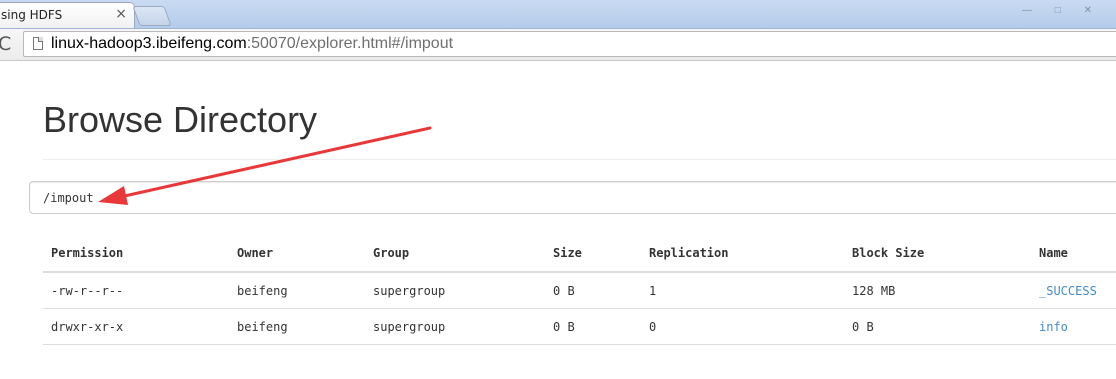  What do you see at coordinates (136, 290) in the screenshot?
I see `cell-permission: -rw-r--r--` at bounding box center [136, 290].